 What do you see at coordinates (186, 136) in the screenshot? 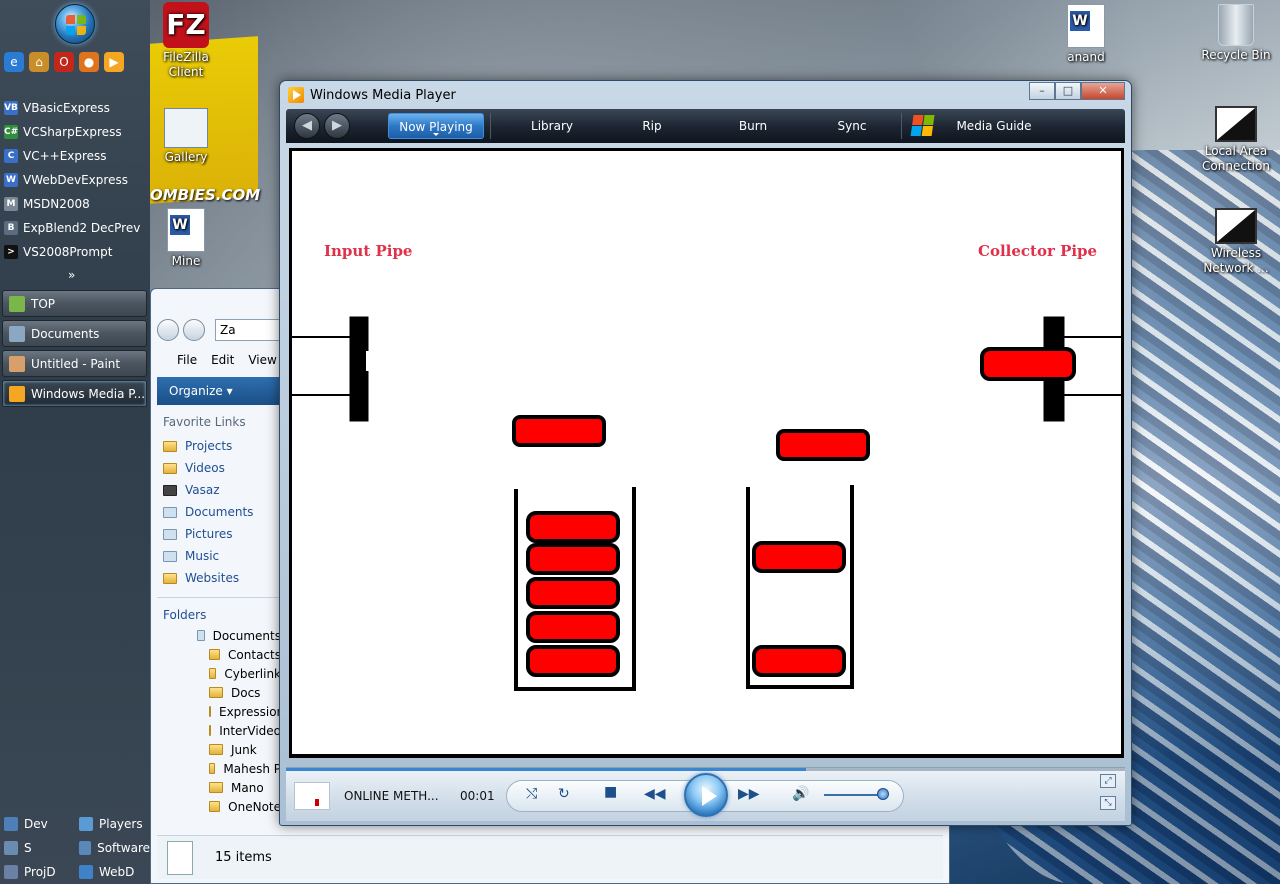
I see `desktop-icon-gallery: Gallery` at bounding box center [186, 136].